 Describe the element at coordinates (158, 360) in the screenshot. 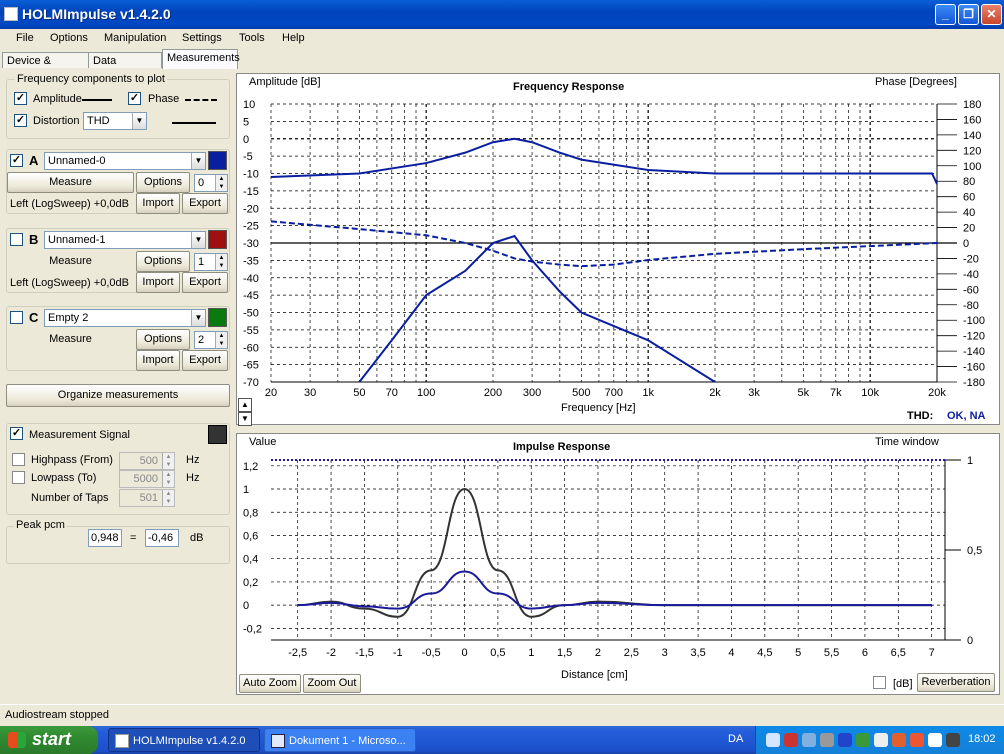

I see `measurement-c-import-button: Import` at that location.